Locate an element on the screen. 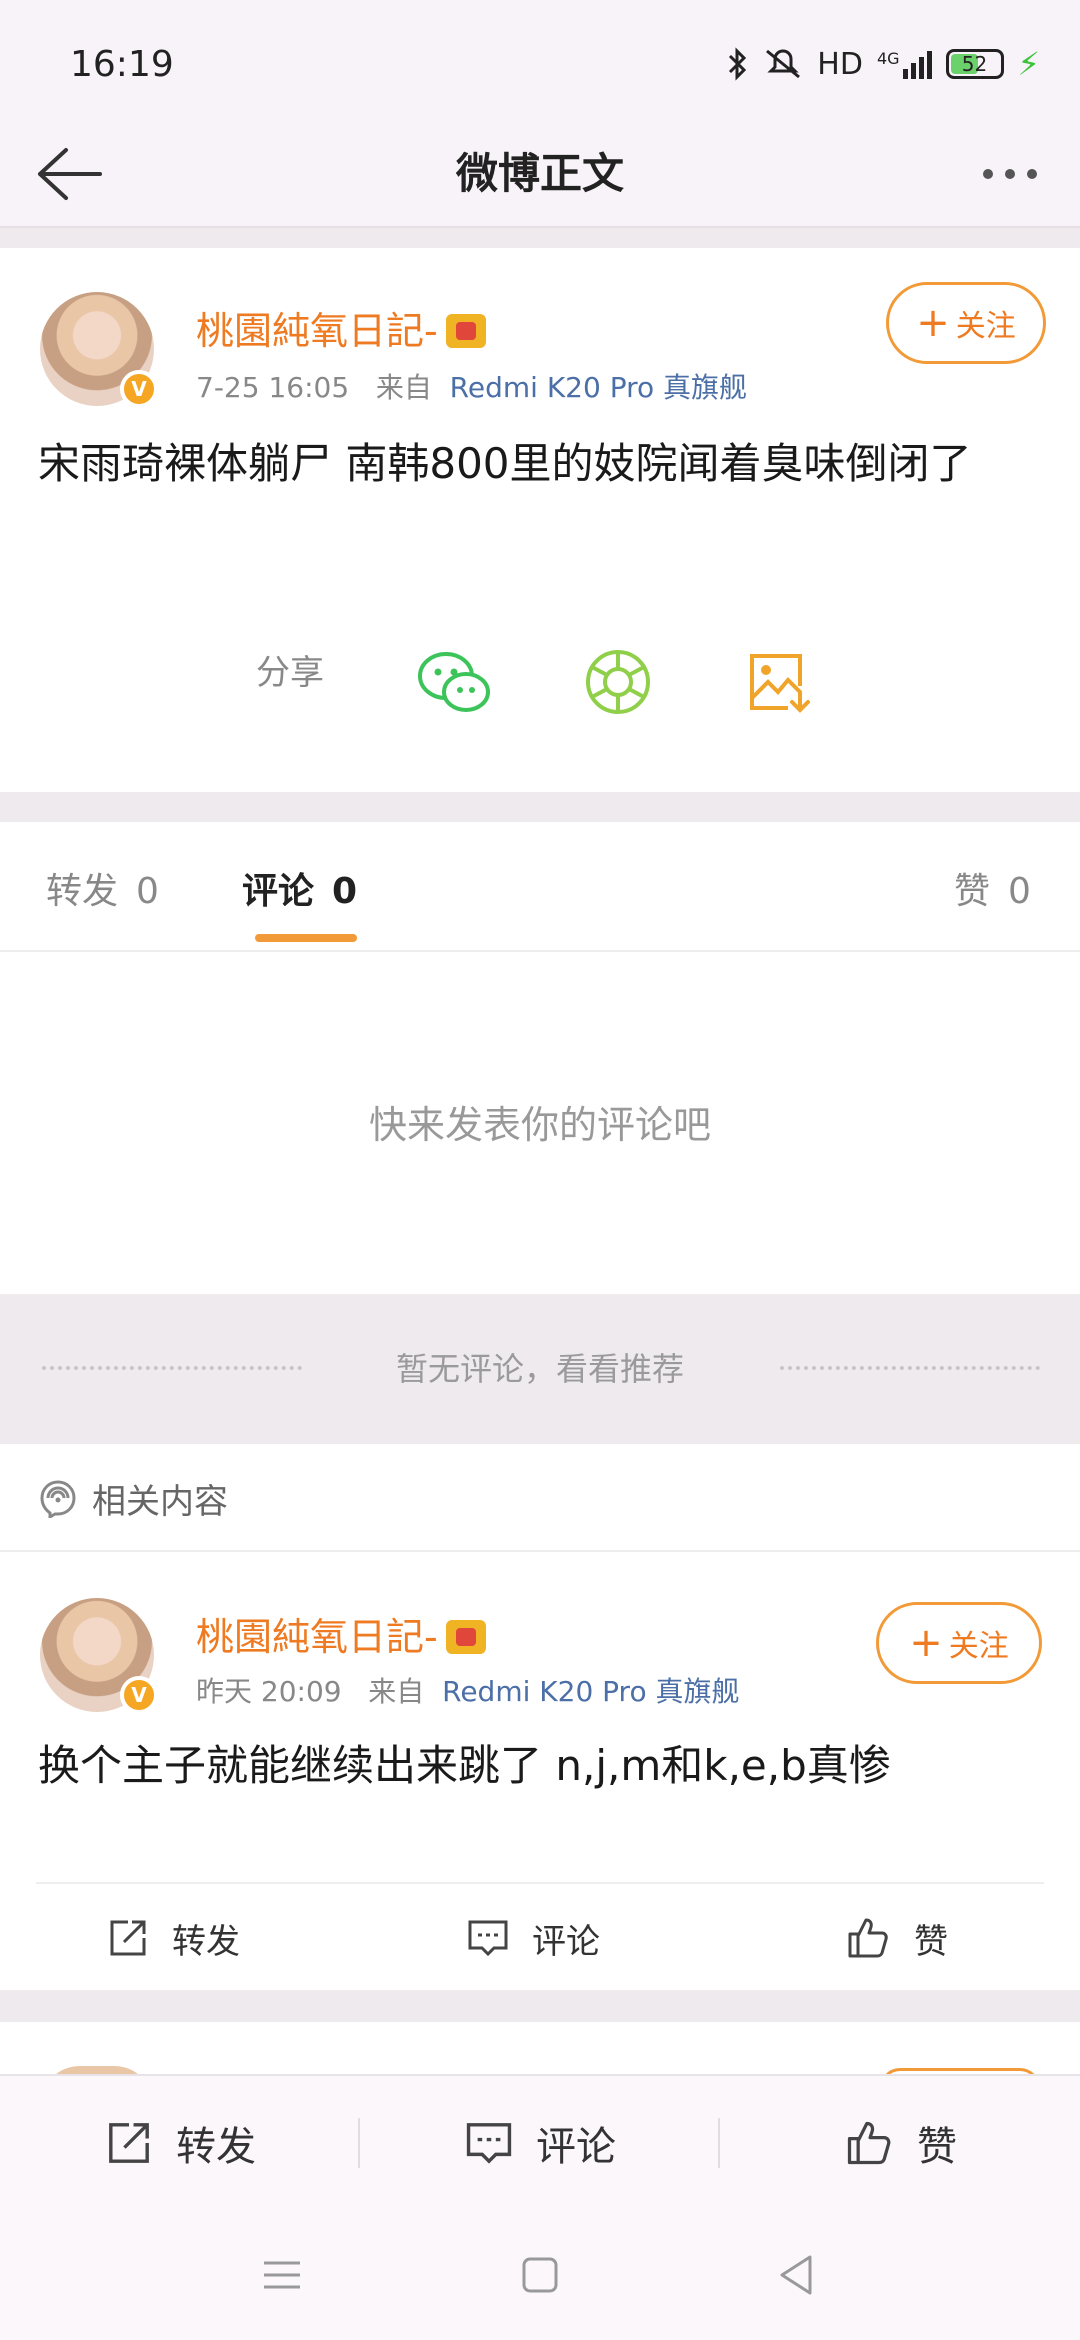 This screenshot has width=1080, height=2340. share-label: 分享 is located at coordinates (290, 673).